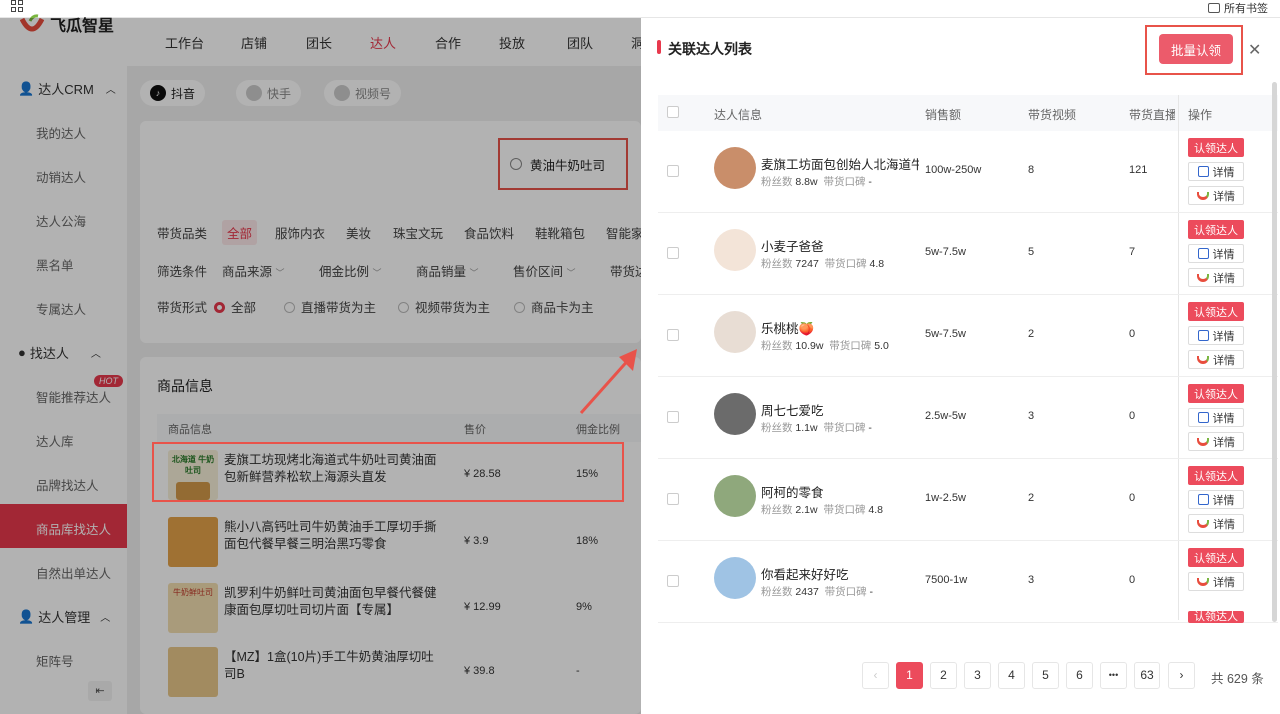  Describe the element at coordinates (1196, 49) in the screenshot. I see `batch-claim-button: 批量认领` at that location.